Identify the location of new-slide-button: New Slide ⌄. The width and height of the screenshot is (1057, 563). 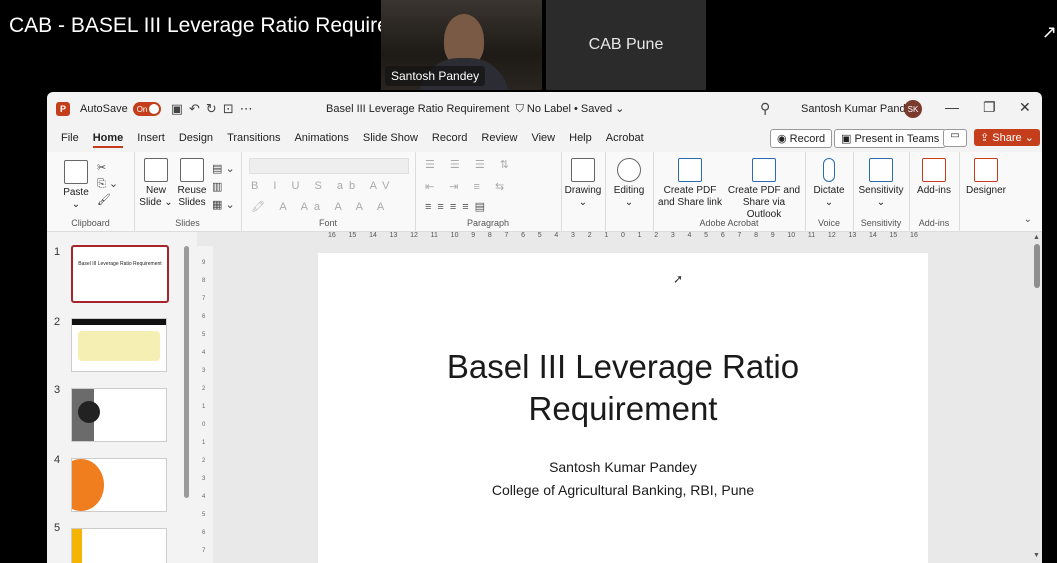
(156, 183).